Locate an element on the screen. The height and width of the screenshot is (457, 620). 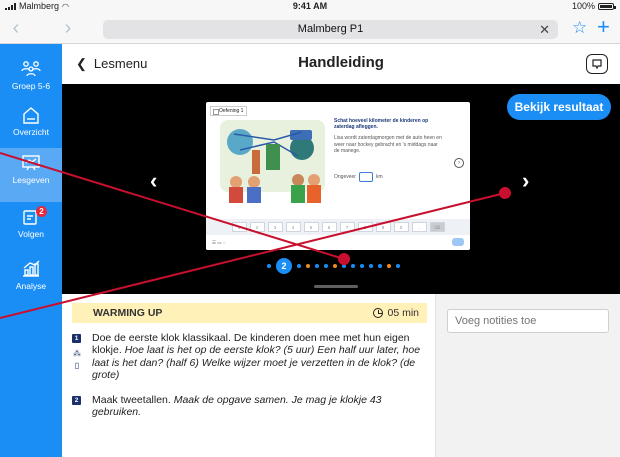
group-icon is located at coordinates (31, 69).